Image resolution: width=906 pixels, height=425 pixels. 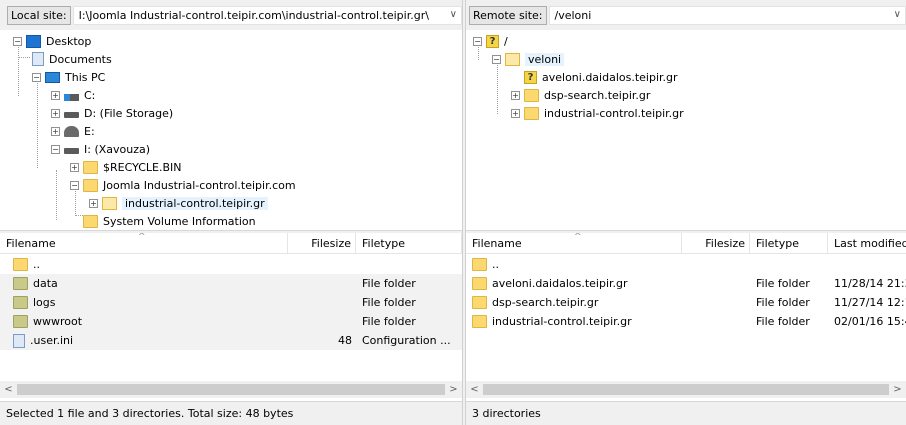 I want to click on tree-item-this-pc: − This PC, so click(x=68, y=77).